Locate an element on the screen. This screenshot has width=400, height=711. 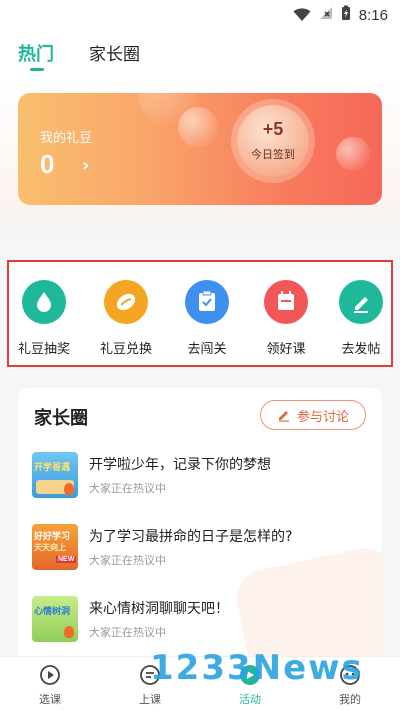
action-bean-lottery: 礼豆抽奖 is located at coordinates (44, 318).